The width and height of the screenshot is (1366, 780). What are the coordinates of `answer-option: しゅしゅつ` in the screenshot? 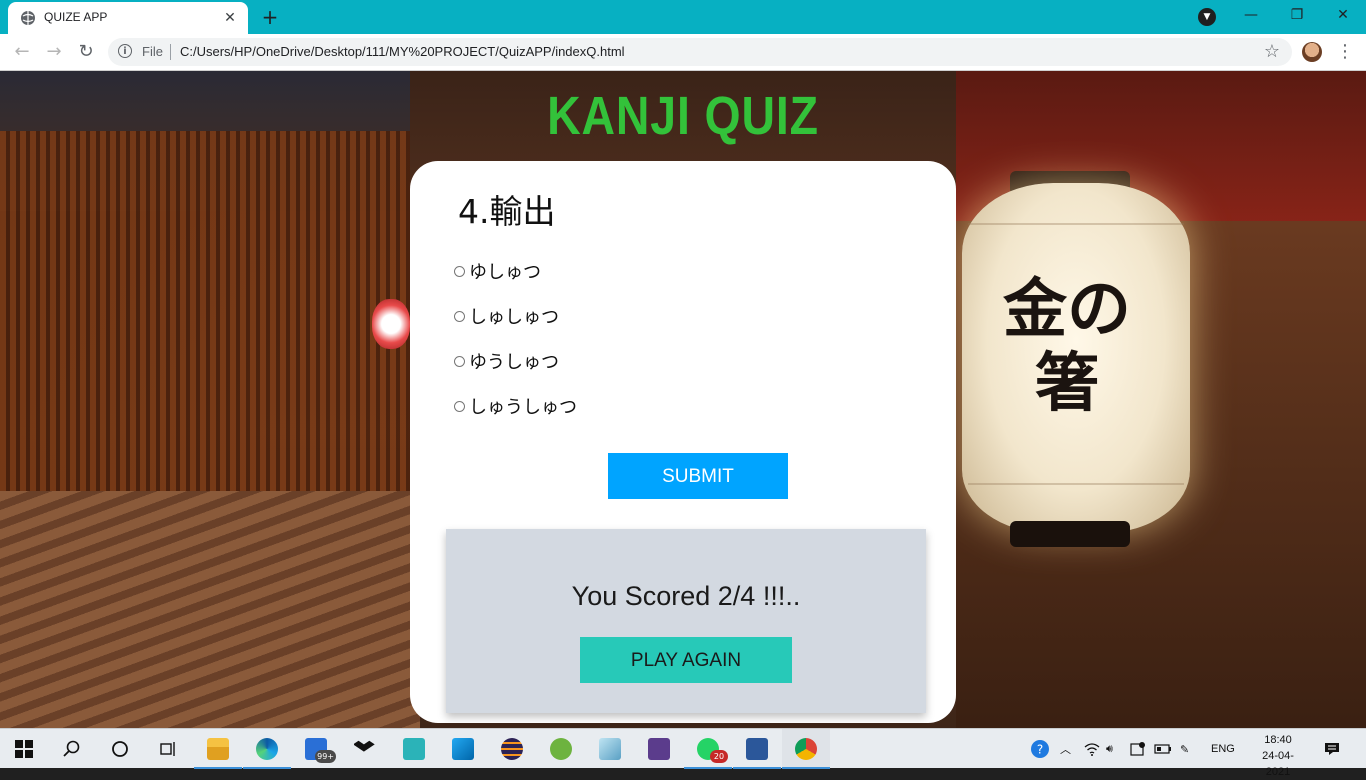 It's located at (506, 316).